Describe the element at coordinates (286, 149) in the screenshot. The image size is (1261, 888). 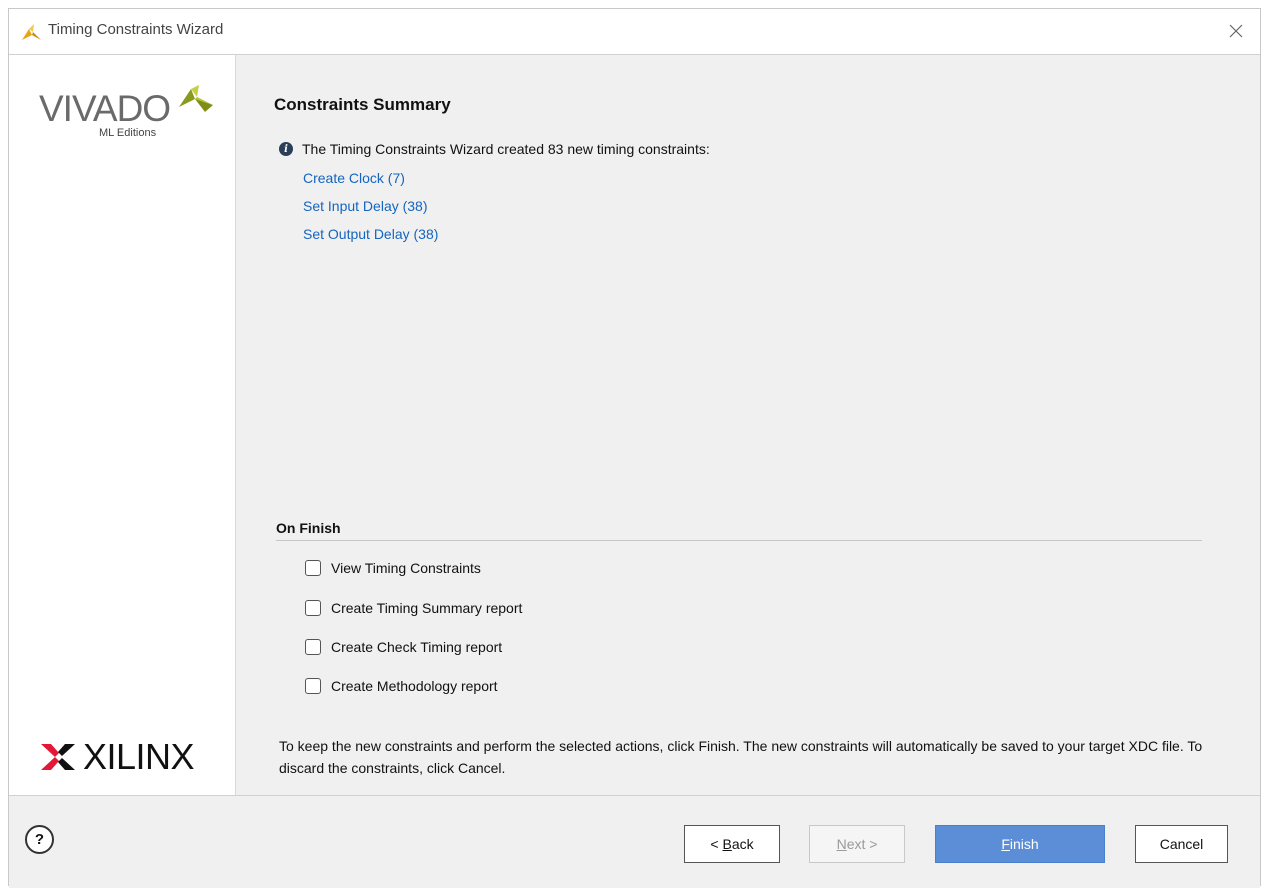
I see `info-icon: i` at that location.